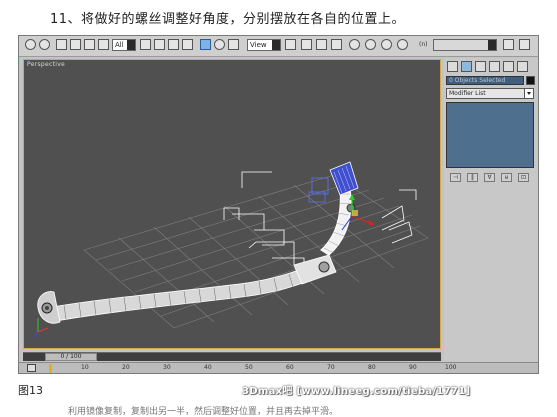 The height and width of the screenshot is (417, 557). I want to click on bind-space-warp-icon, so click(89, 44).